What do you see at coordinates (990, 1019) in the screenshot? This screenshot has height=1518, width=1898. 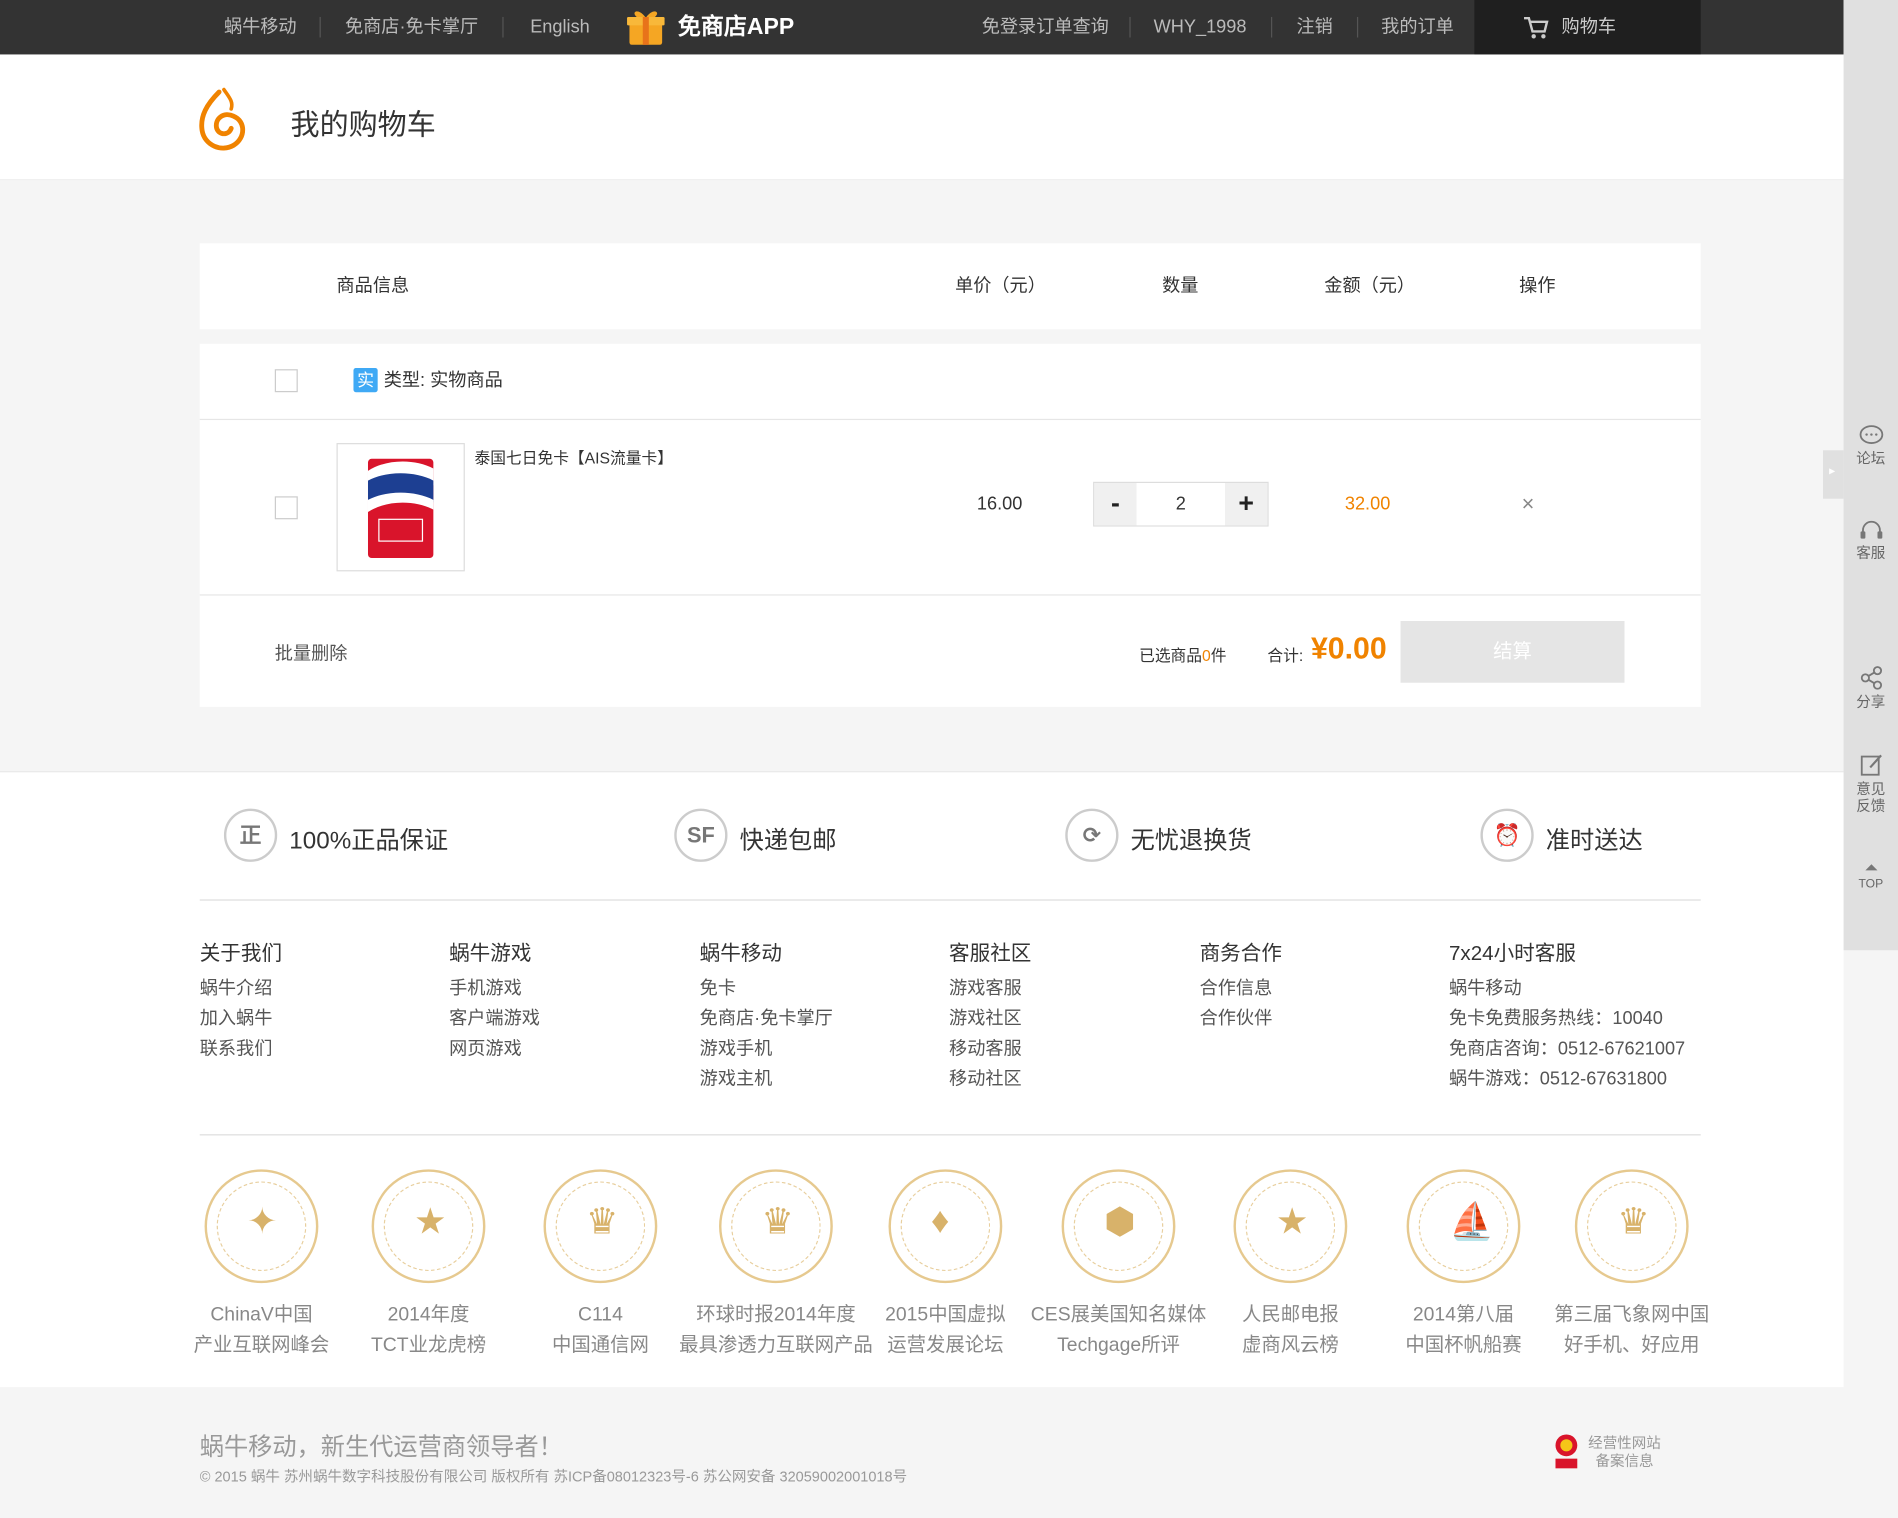 I see `footer-link: 游戏社区` at bounding box center [990, 1019].